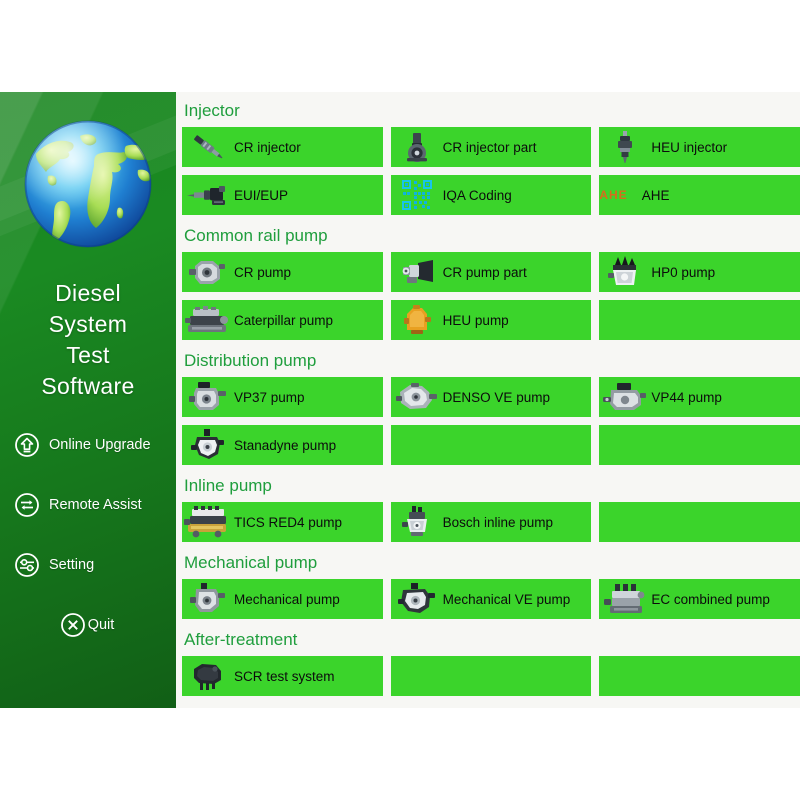 The width and height of the screenshot is (800, 800). What do you see at coordinates (208, 445) in the screenshot?
I see `stanadyne-pump-icon` at bounding box center [208, 445].